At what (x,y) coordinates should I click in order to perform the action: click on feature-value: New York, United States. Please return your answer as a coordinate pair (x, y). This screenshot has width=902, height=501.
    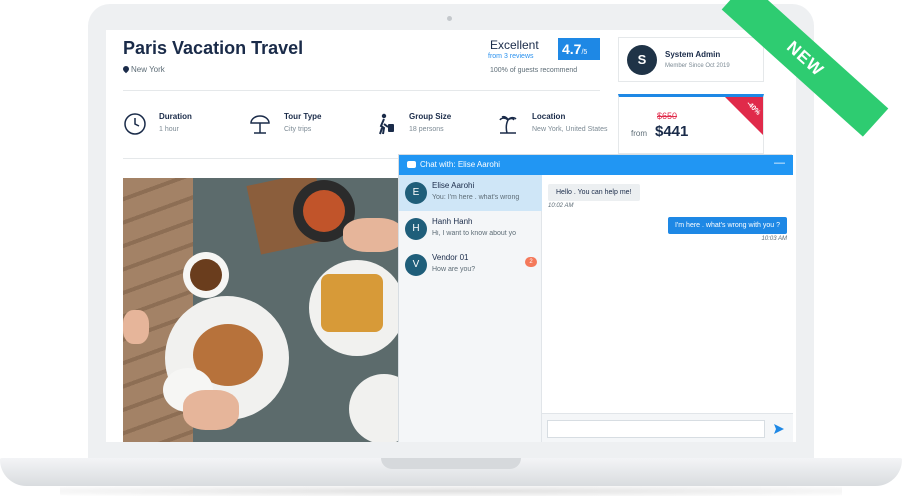
    Looking at the image, I should click on (570, 129).